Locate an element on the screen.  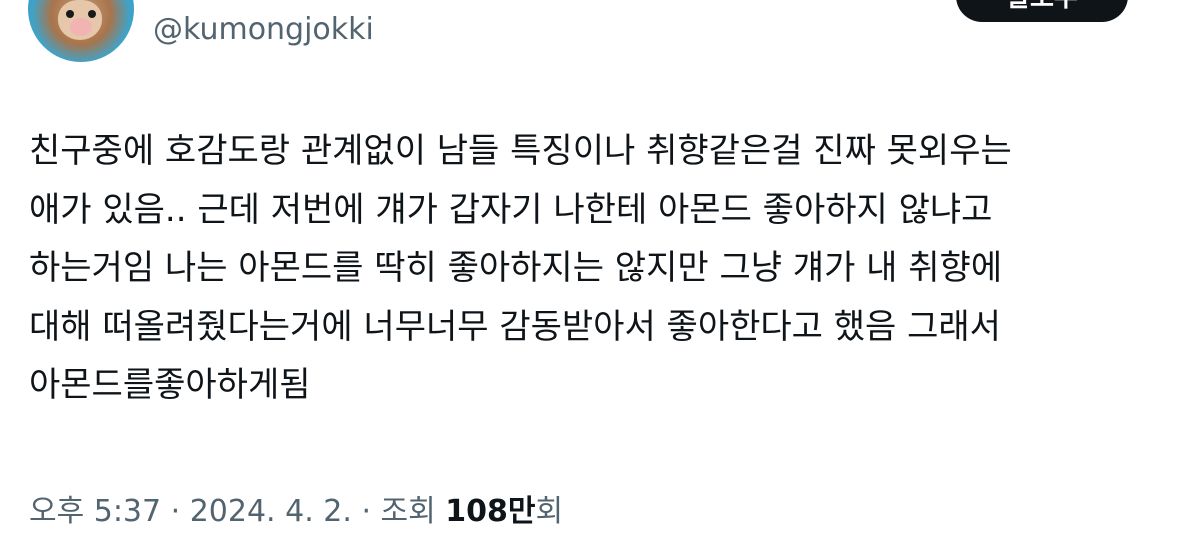
avatar-eye-right is located at coordinates (92, 14).